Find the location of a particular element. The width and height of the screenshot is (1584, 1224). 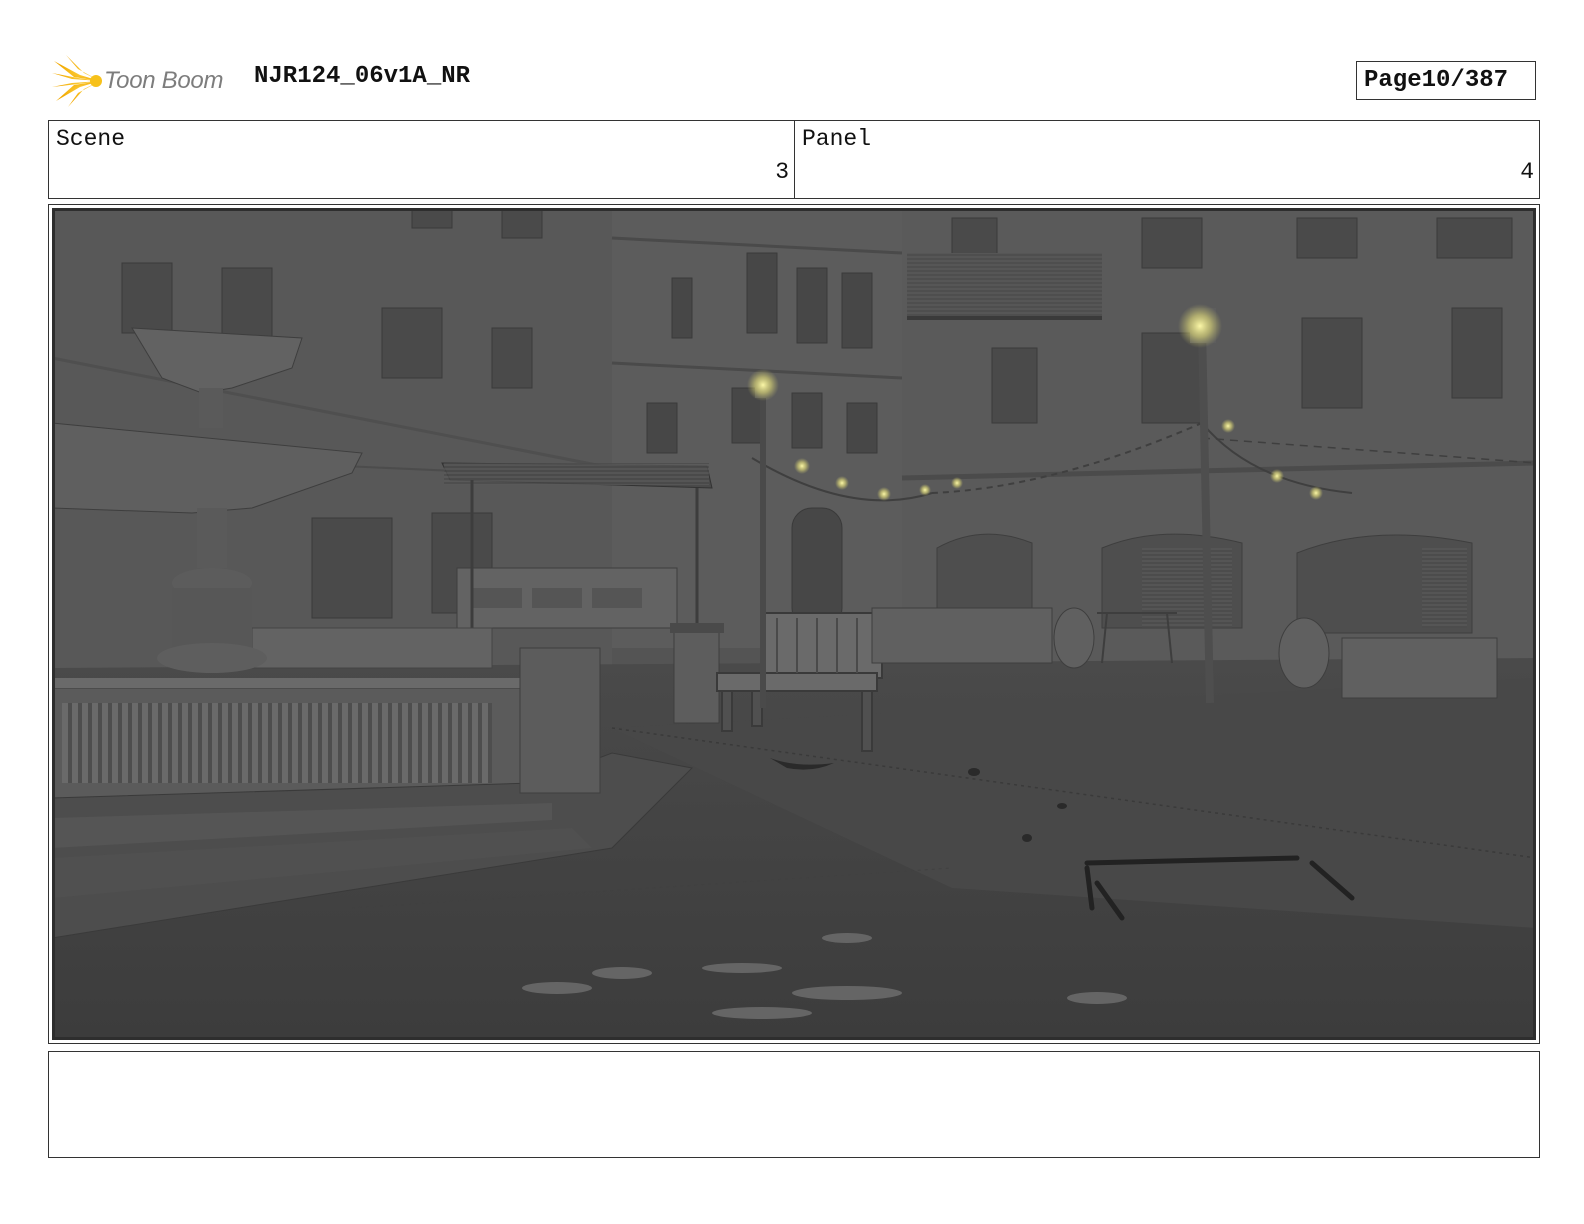

logo-wordmark: Toon Boom is located at coordinates (164, 80).